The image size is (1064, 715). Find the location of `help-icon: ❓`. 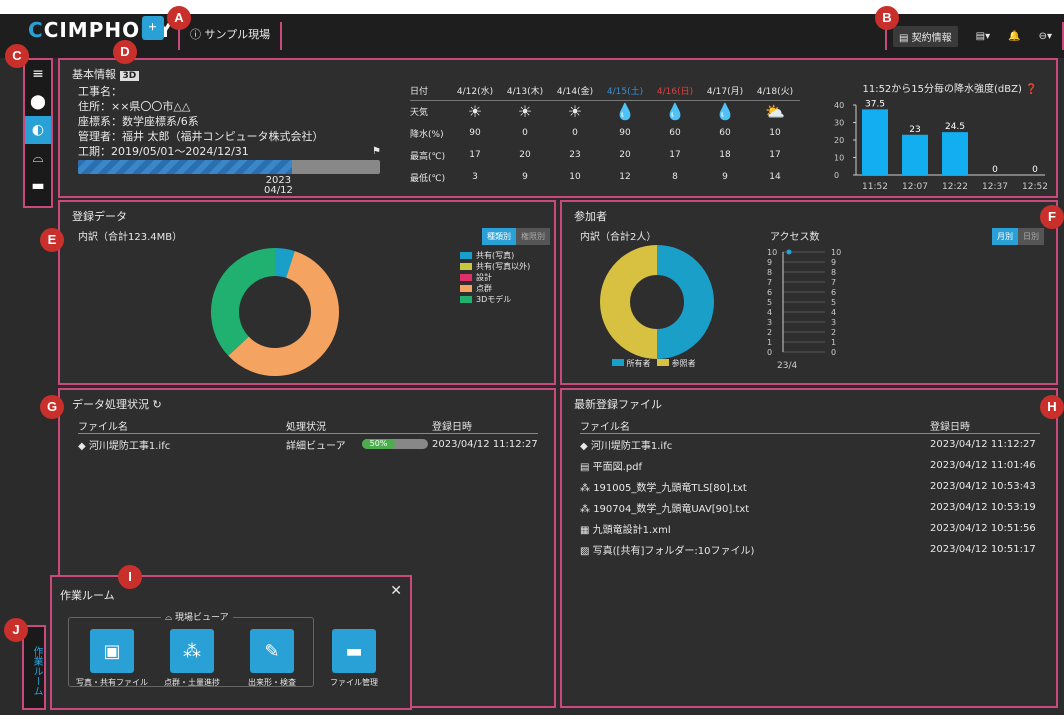

help-icon: ❓ is located at coordinates (1031, 89).